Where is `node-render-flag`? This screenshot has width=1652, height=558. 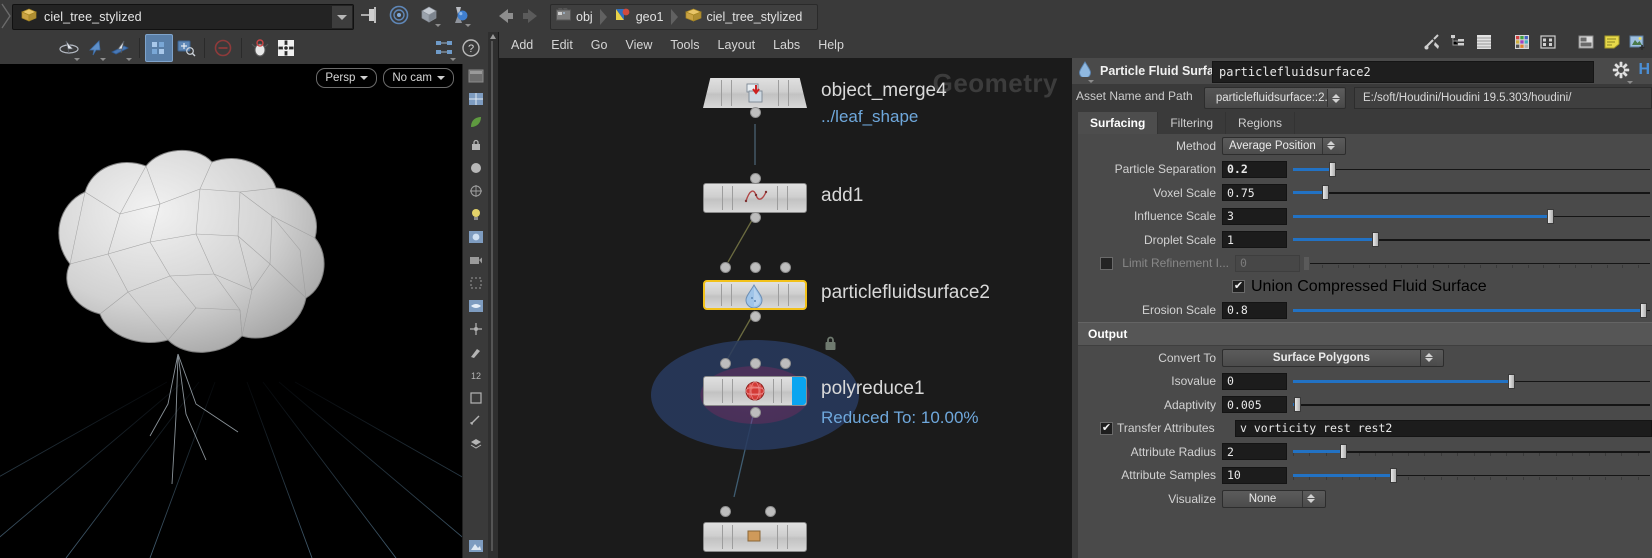
node-render-flag is located at coordinates (799, 391).